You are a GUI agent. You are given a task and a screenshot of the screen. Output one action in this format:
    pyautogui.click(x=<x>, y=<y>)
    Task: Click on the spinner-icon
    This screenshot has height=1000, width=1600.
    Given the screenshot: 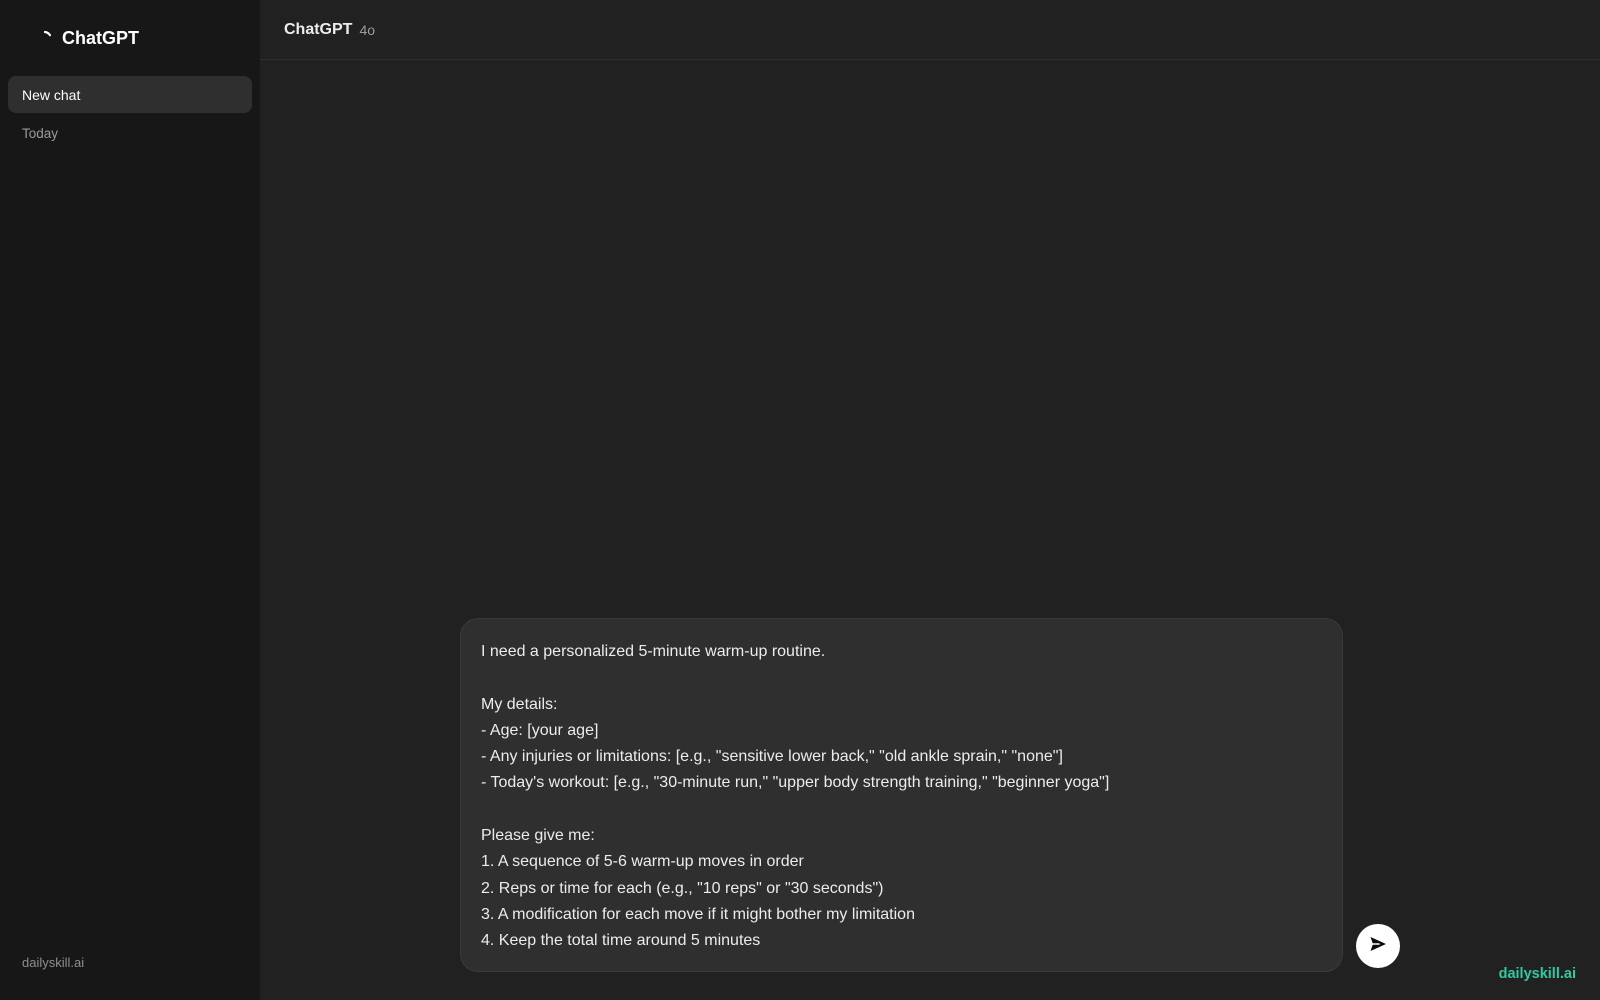 What is the action you would take?
    pyautogui.click(x=45, y=39)
    